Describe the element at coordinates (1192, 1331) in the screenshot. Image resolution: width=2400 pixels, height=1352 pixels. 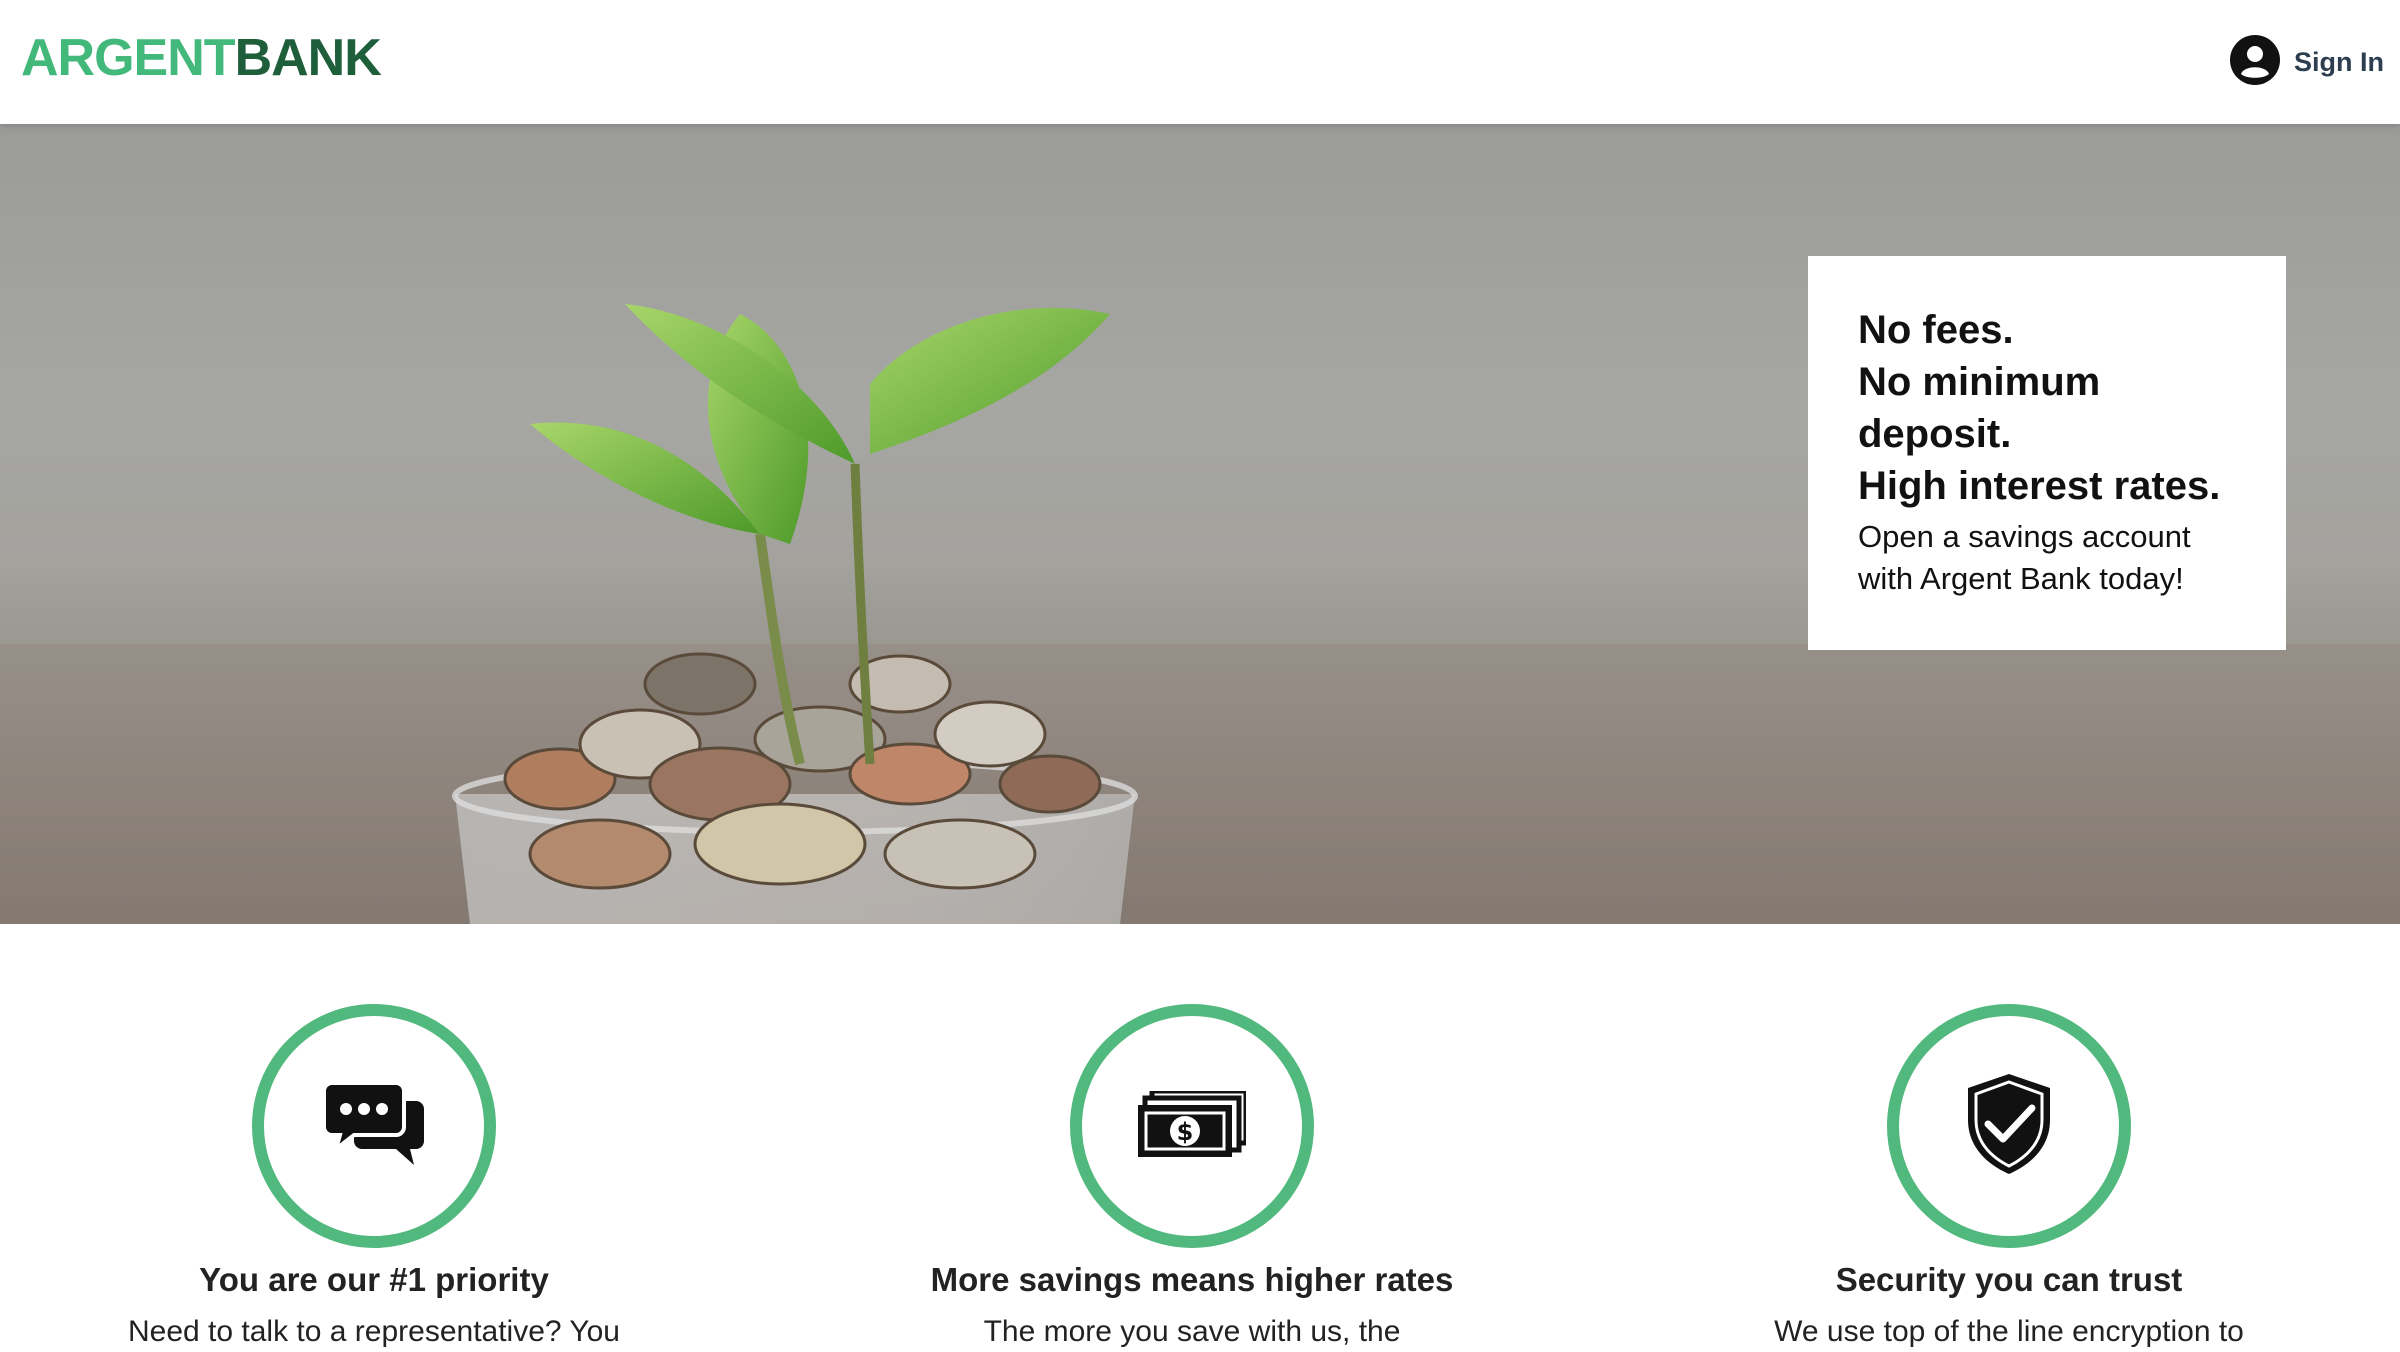
I see `feature-description: The more you save with us, the` at that location.